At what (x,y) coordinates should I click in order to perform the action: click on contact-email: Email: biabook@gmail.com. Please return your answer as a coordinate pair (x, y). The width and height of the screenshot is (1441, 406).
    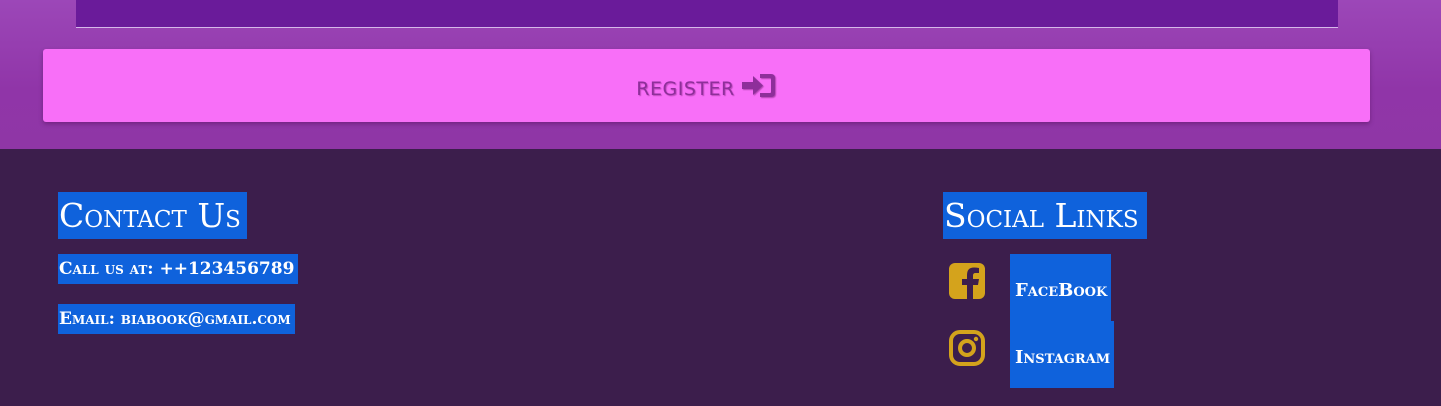
    Looking at the image, I should click on (176, 319).